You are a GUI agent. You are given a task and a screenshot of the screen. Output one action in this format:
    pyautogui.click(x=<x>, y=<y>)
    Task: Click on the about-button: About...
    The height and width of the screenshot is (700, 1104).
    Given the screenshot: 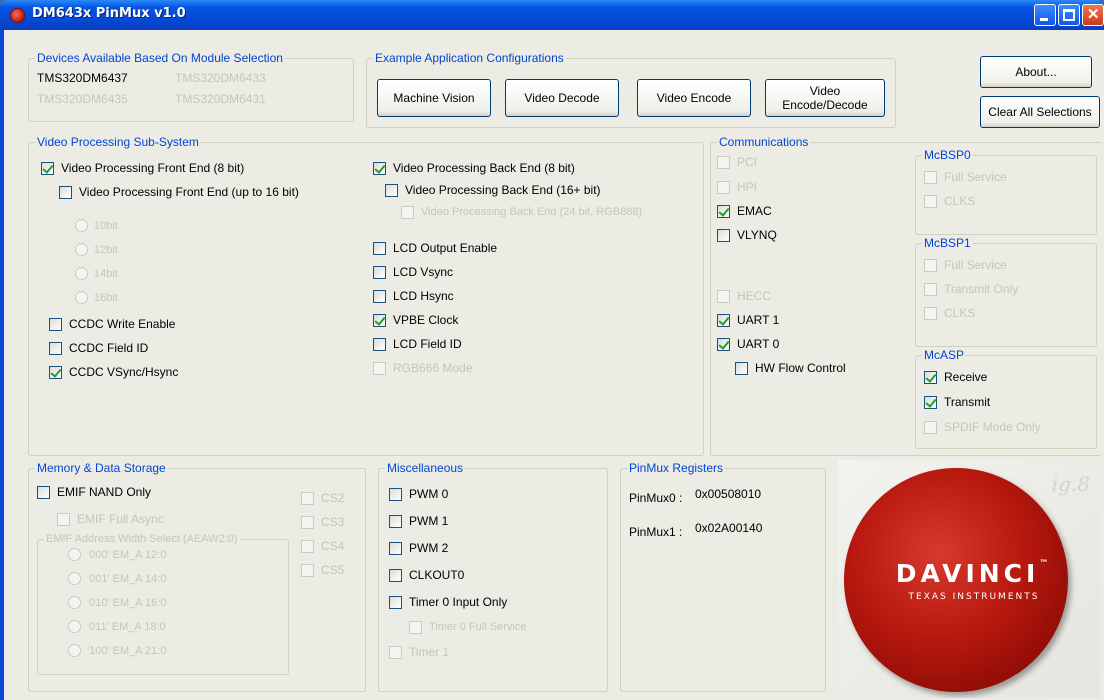 What is the action you would take?
    pyautogui.click(x=1036, y=72)
    